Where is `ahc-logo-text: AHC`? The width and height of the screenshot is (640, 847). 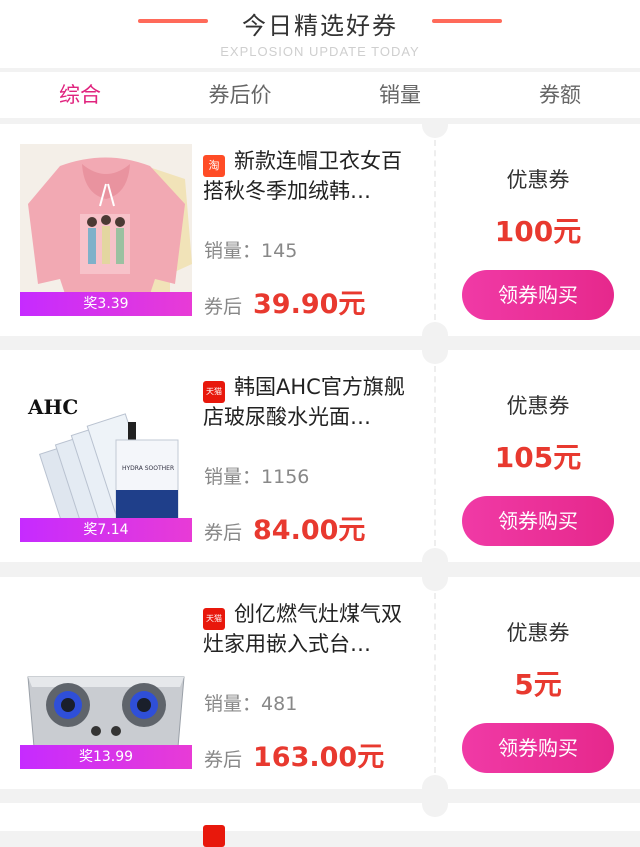
ahc-logo-text: AHC is located at coordinates (52, 407).